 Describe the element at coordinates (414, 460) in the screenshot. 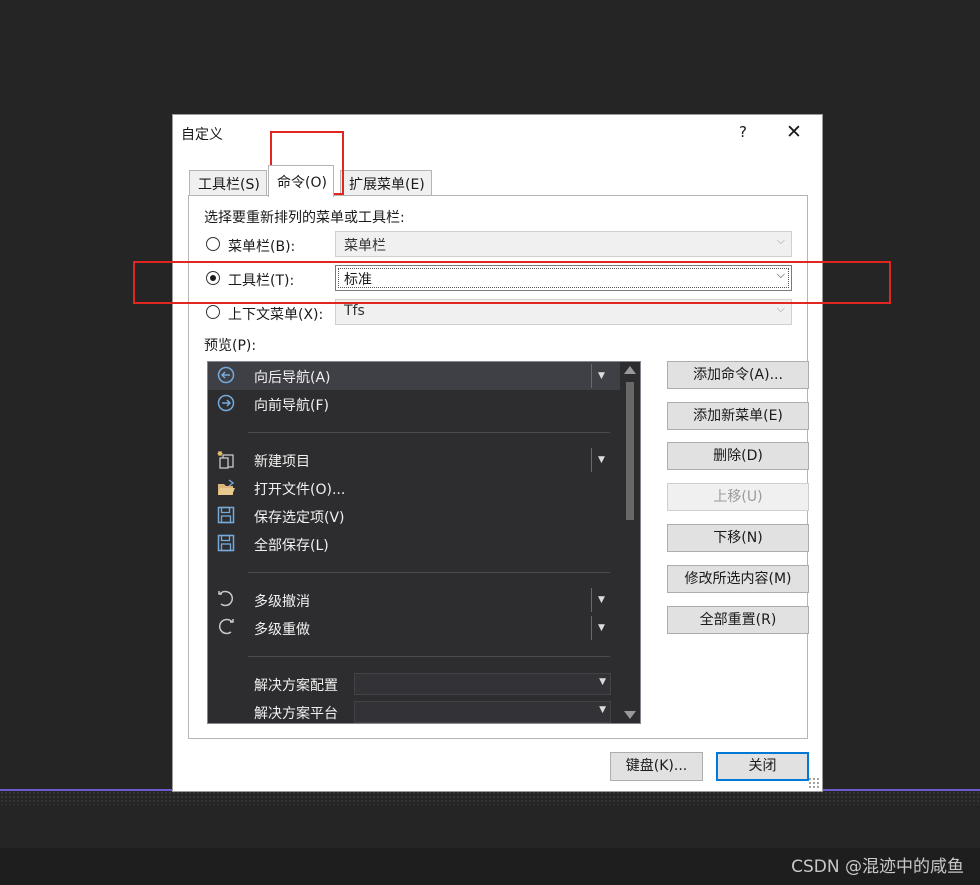

I see `preview-item: 新建项目 ▼` at that location.